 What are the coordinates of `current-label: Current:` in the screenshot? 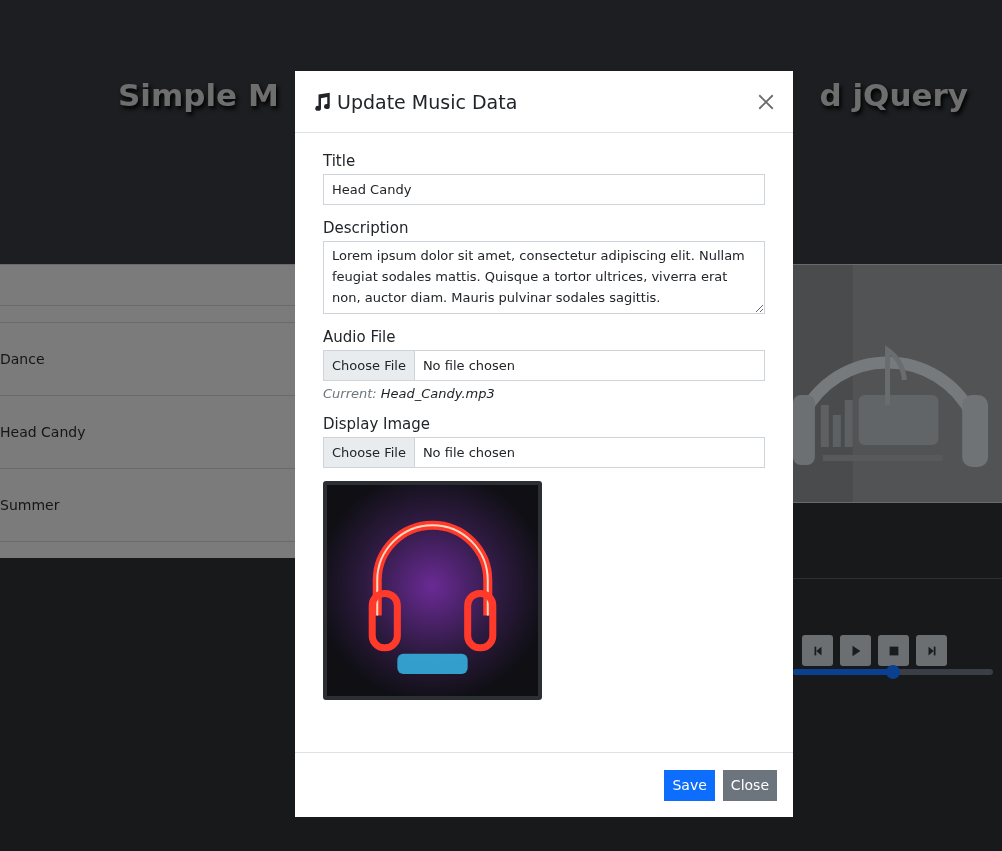 It's located at (350, 393).